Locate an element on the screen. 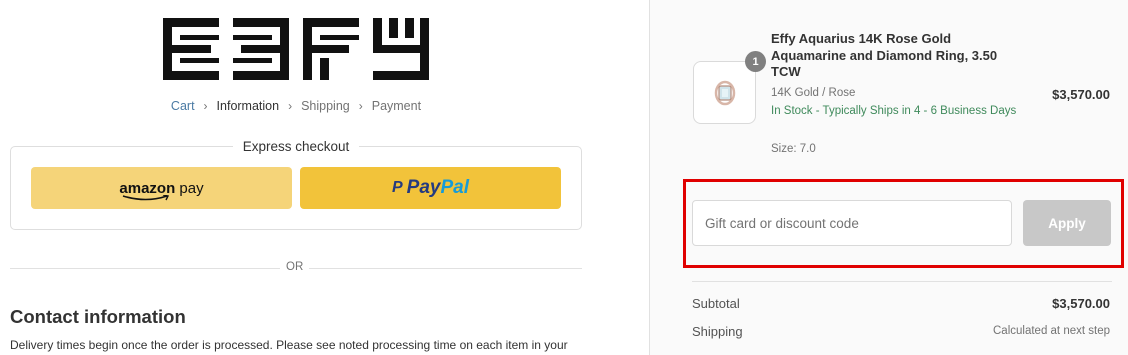 This screenshot has height=355, width=1128. express-checkout-title-wrap: Express checkout is located at coordinates (296, 147).